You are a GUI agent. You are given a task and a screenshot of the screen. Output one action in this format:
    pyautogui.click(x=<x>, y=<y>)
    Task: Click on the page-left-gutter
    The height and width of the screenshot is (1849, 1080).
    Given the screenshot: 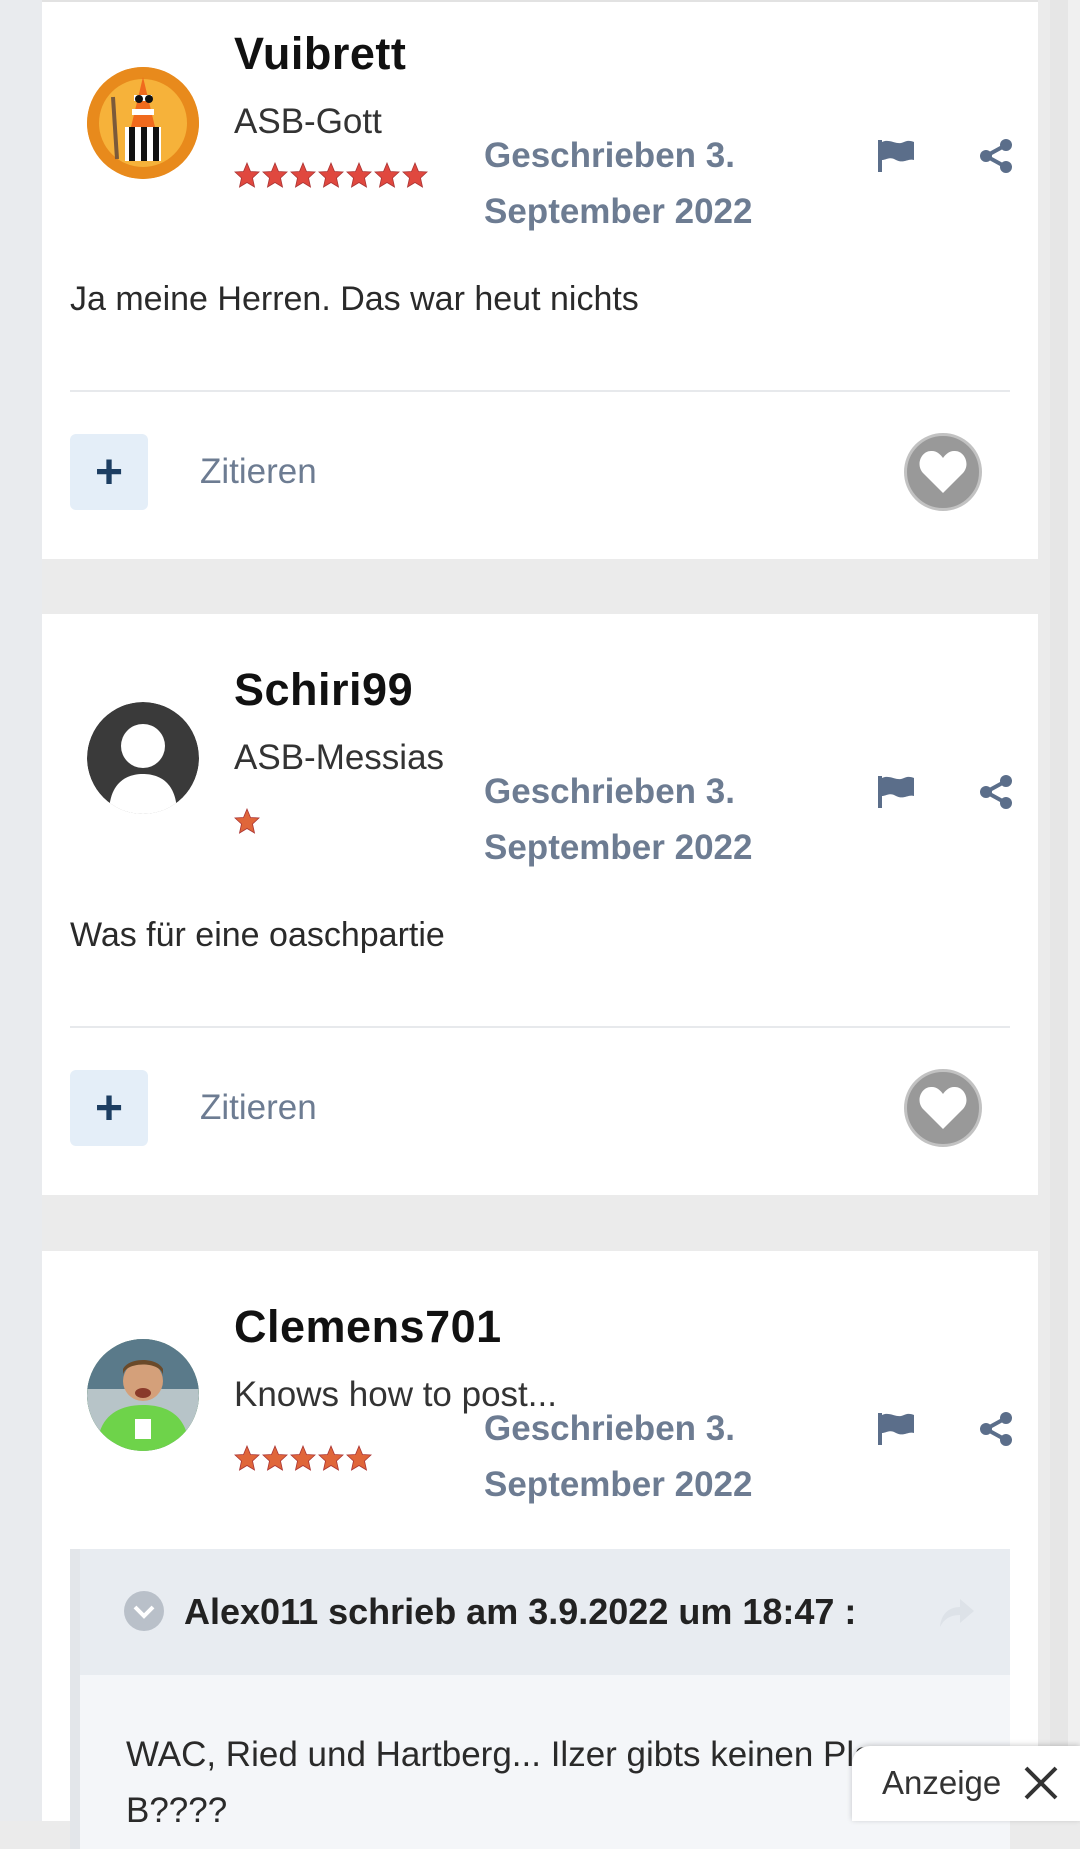 What is the action you would take?
    pyautogui.click(x=21, y=910)
    